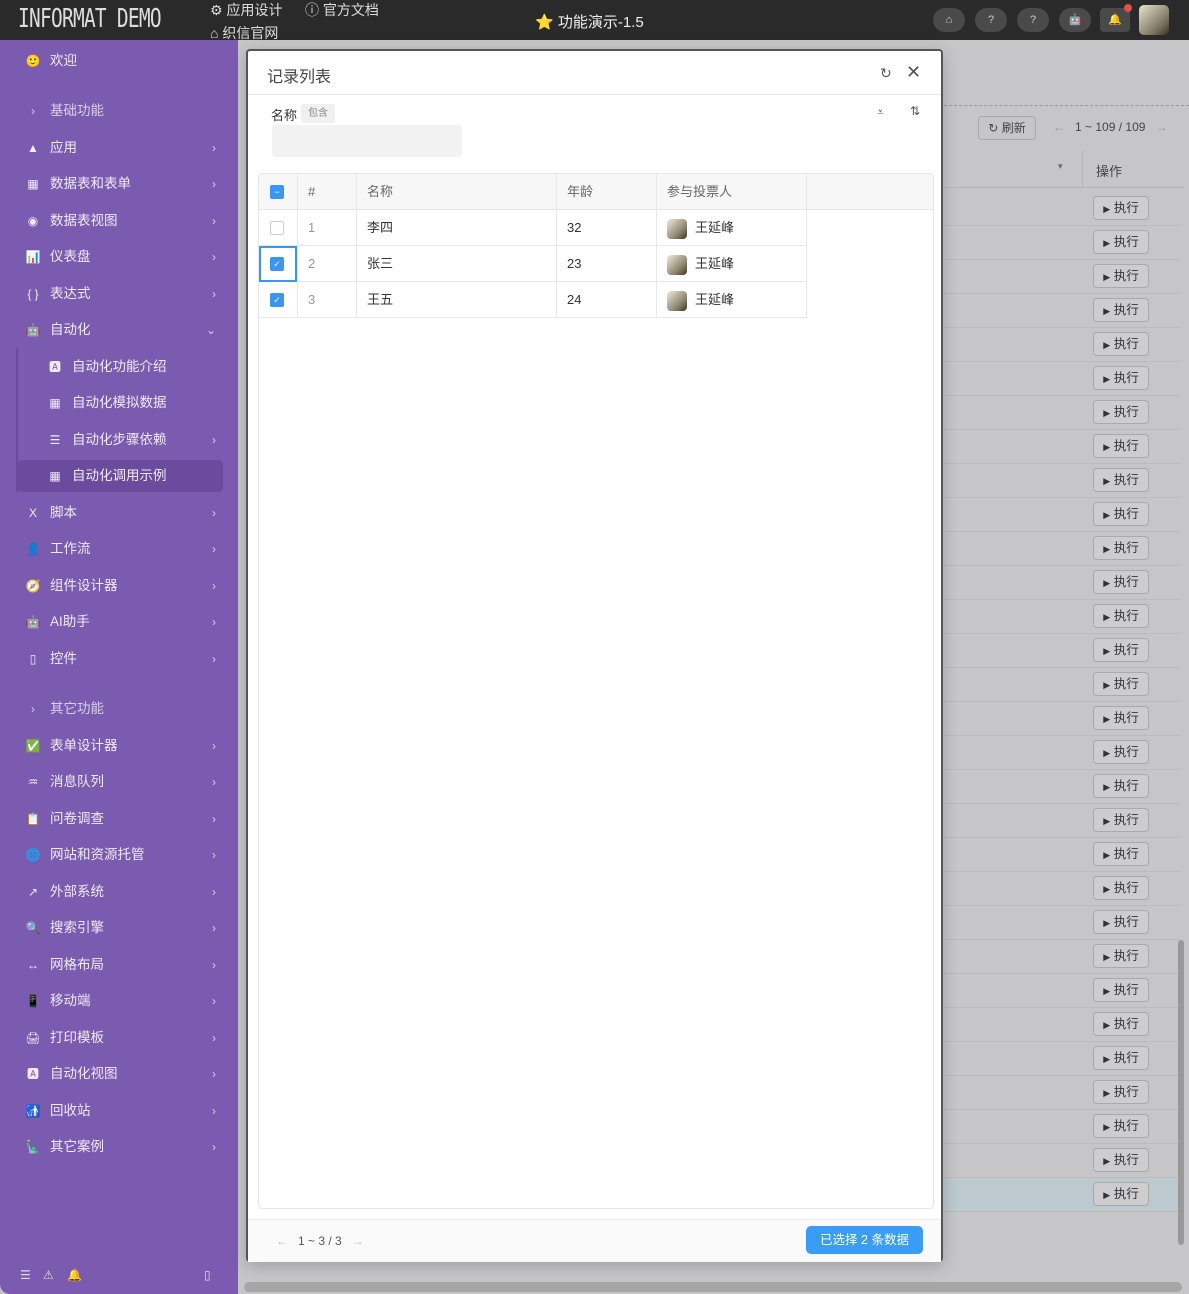 The height and width of the screenshot is (1294, 1189). Describe the element at coordinates (119, 1038) in the screenshot. I see `sidebar-item: 🖨 打印模板 ›` at that location.